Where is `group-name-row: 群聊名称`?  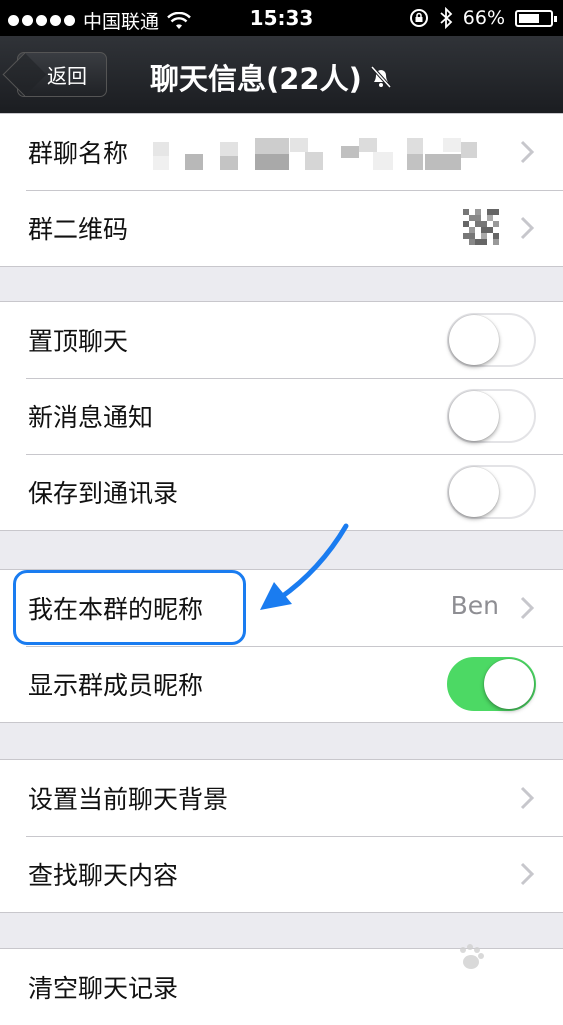
group-name-row: 群聊名称 is located at coordinates (281, 152).